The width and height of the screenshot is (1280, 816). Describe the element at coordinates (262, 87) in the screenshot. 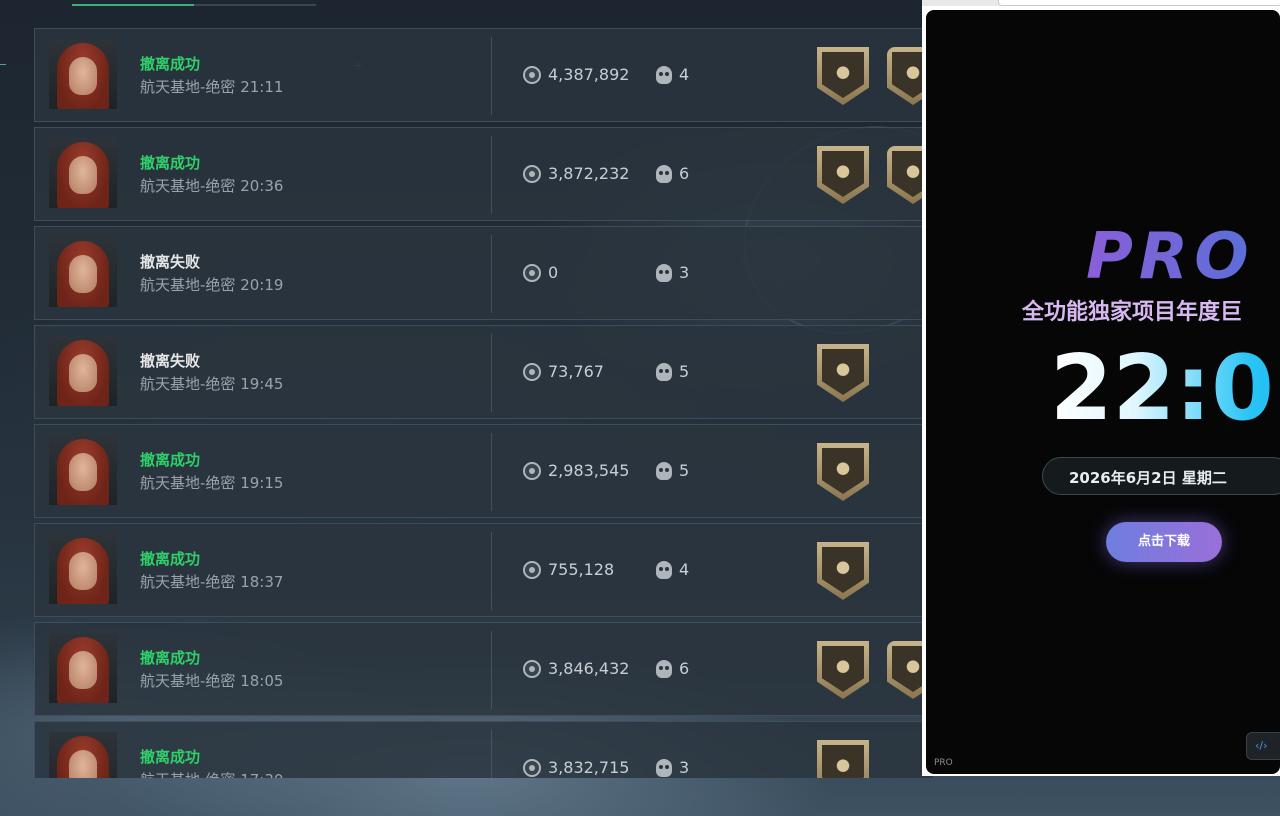

I see `match-time: 21:11` at that location.